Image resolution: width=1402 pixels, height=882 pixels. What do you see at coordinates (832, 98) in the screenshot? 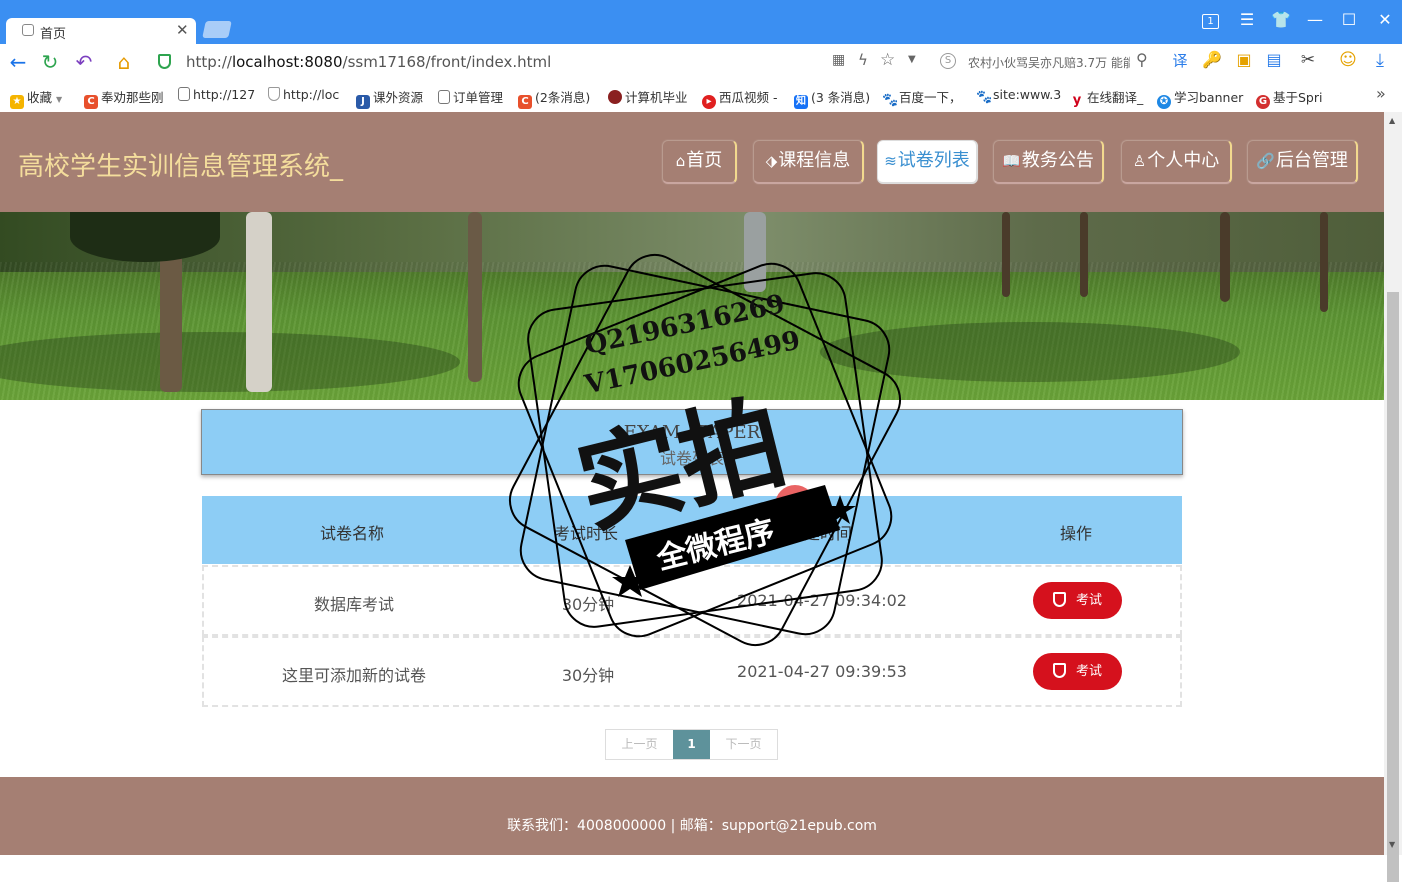
I see `bookmark-item: 知 (3 条消息)` at bounding box center [832, 98].